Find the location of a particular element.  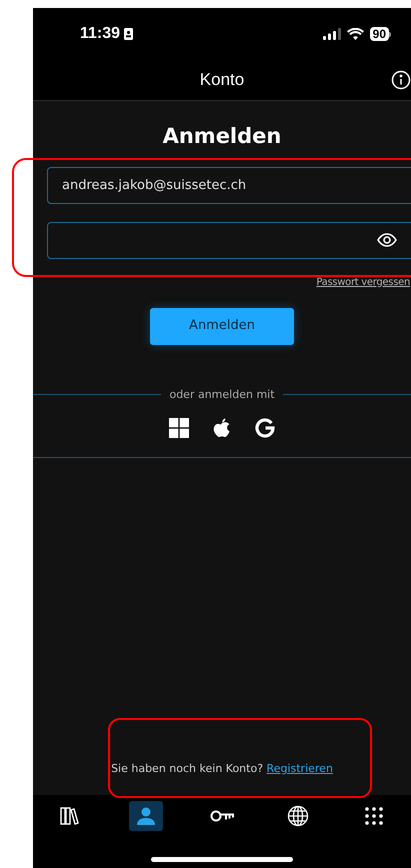

forgot-password-link: Passwort vergessen is located at coordinates (363, 282).